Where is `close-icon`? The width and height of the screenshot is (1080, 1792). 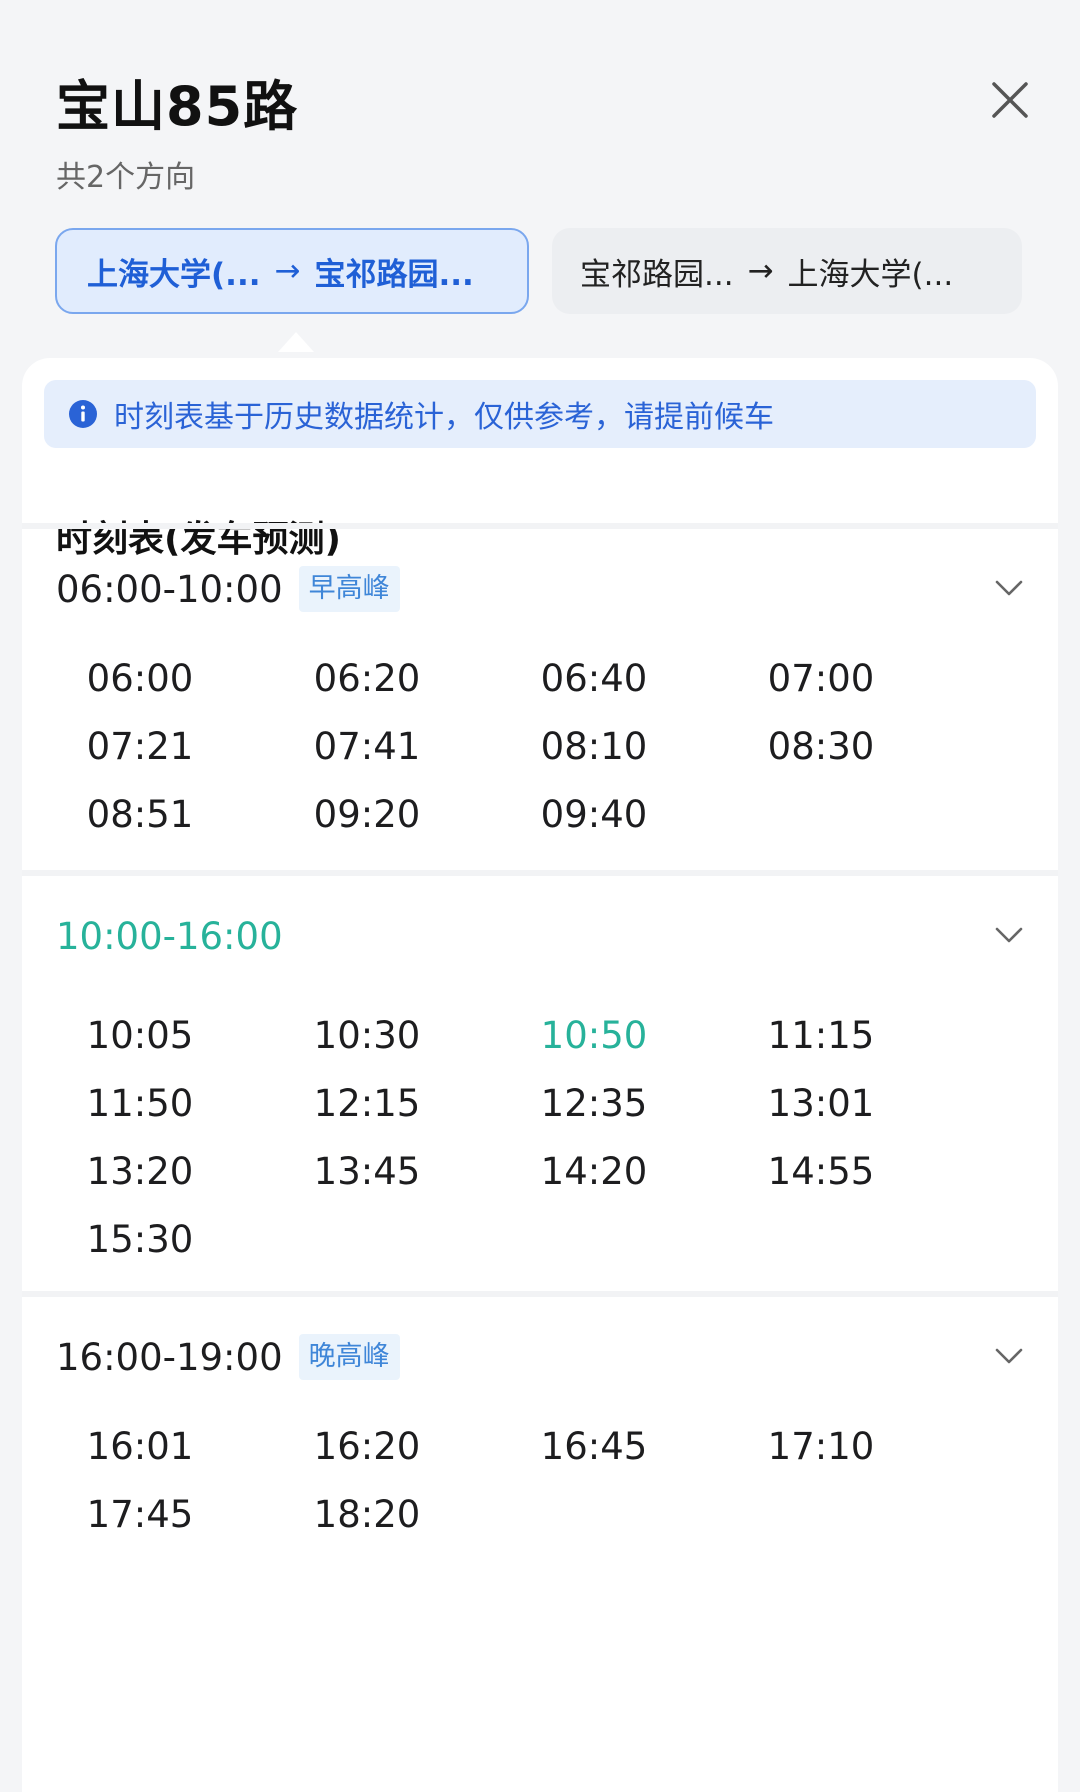
close-icon is located at coordinates (1010, 100).